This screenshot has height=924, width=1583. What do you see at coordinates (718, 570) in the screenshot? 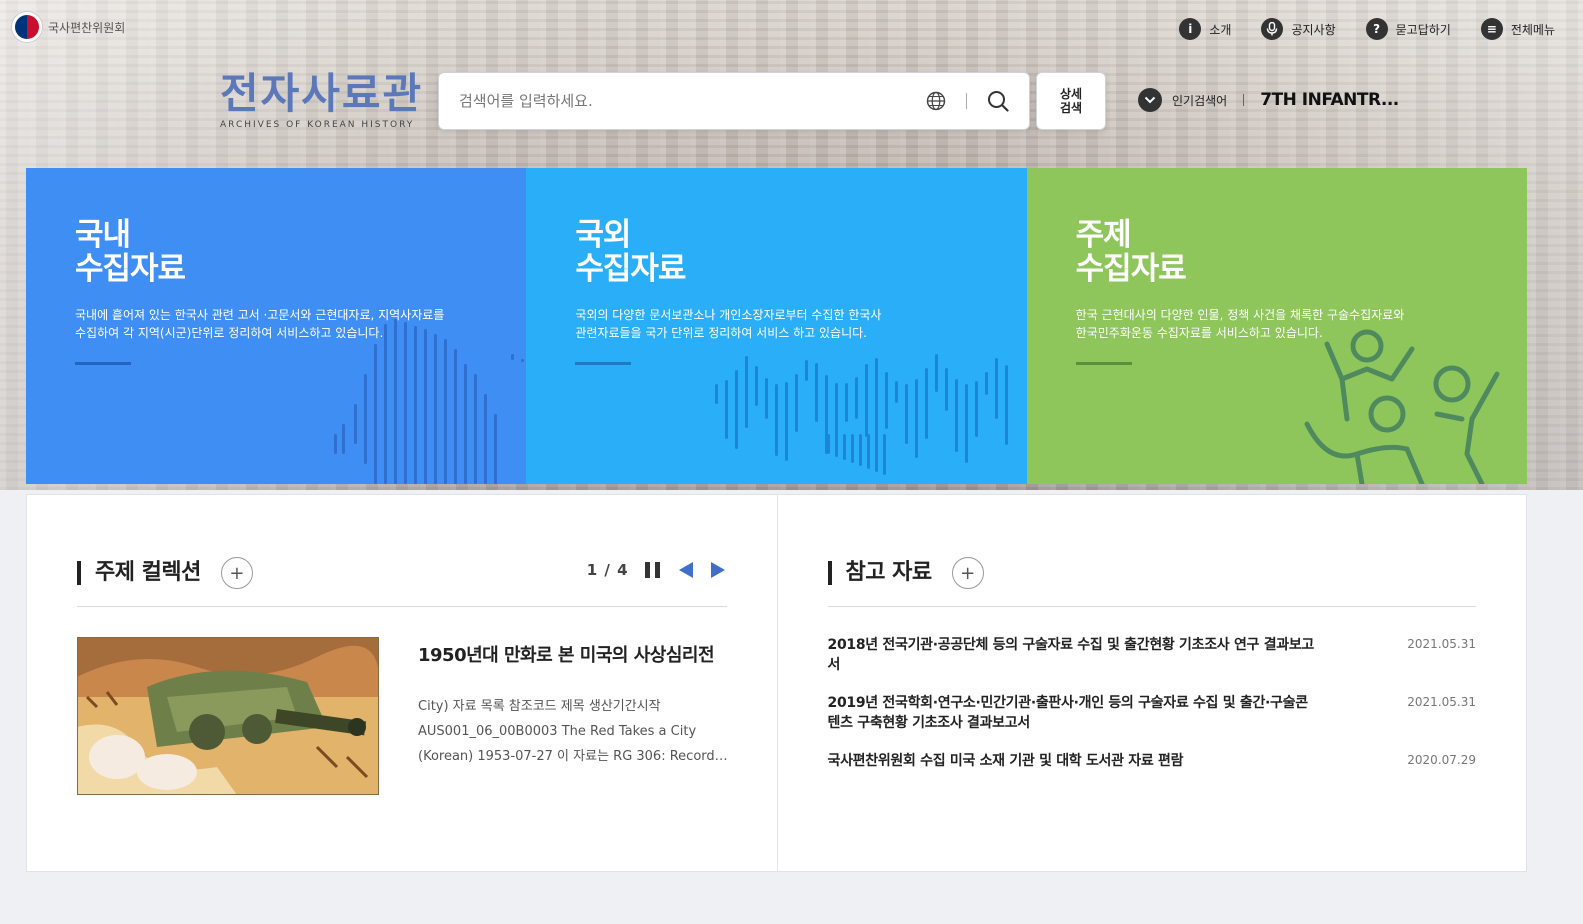
I see `next-arrow-icon` at bounding box center [718, 570].